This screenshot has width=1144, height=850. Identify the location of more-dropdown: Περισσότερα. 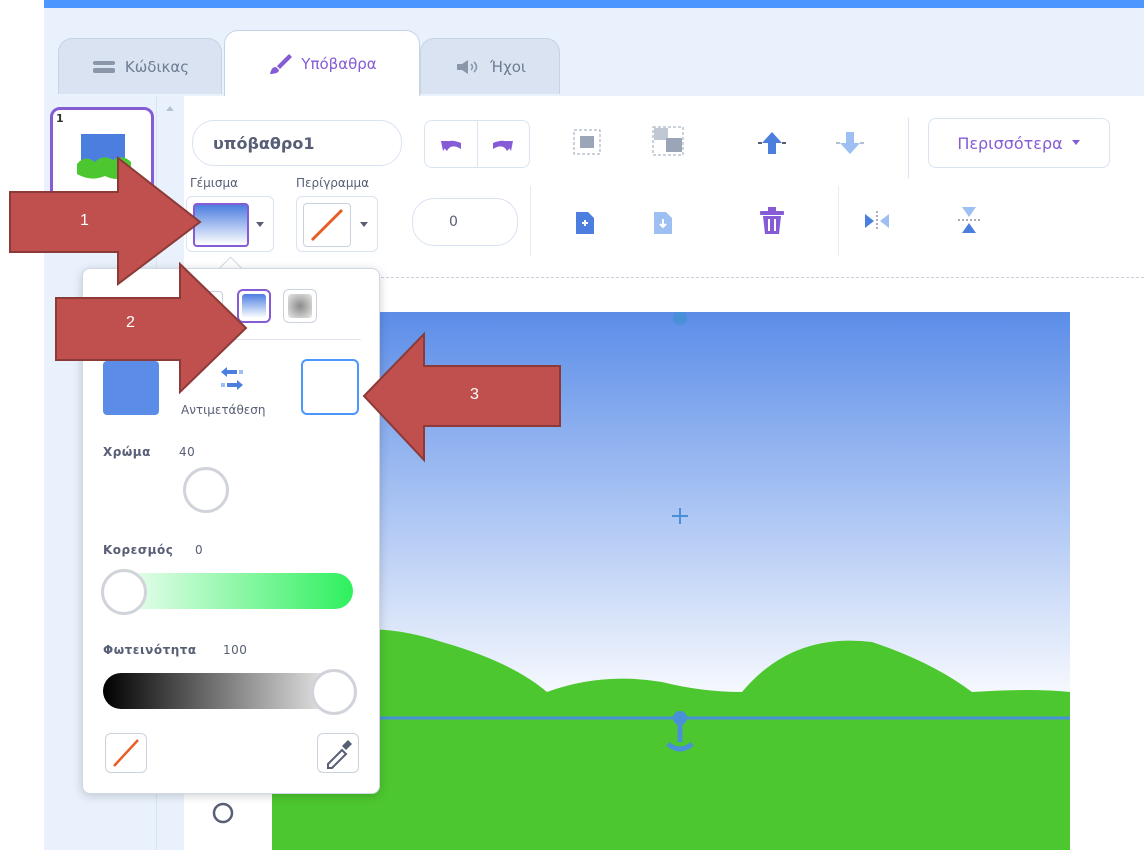
(1019, 143).